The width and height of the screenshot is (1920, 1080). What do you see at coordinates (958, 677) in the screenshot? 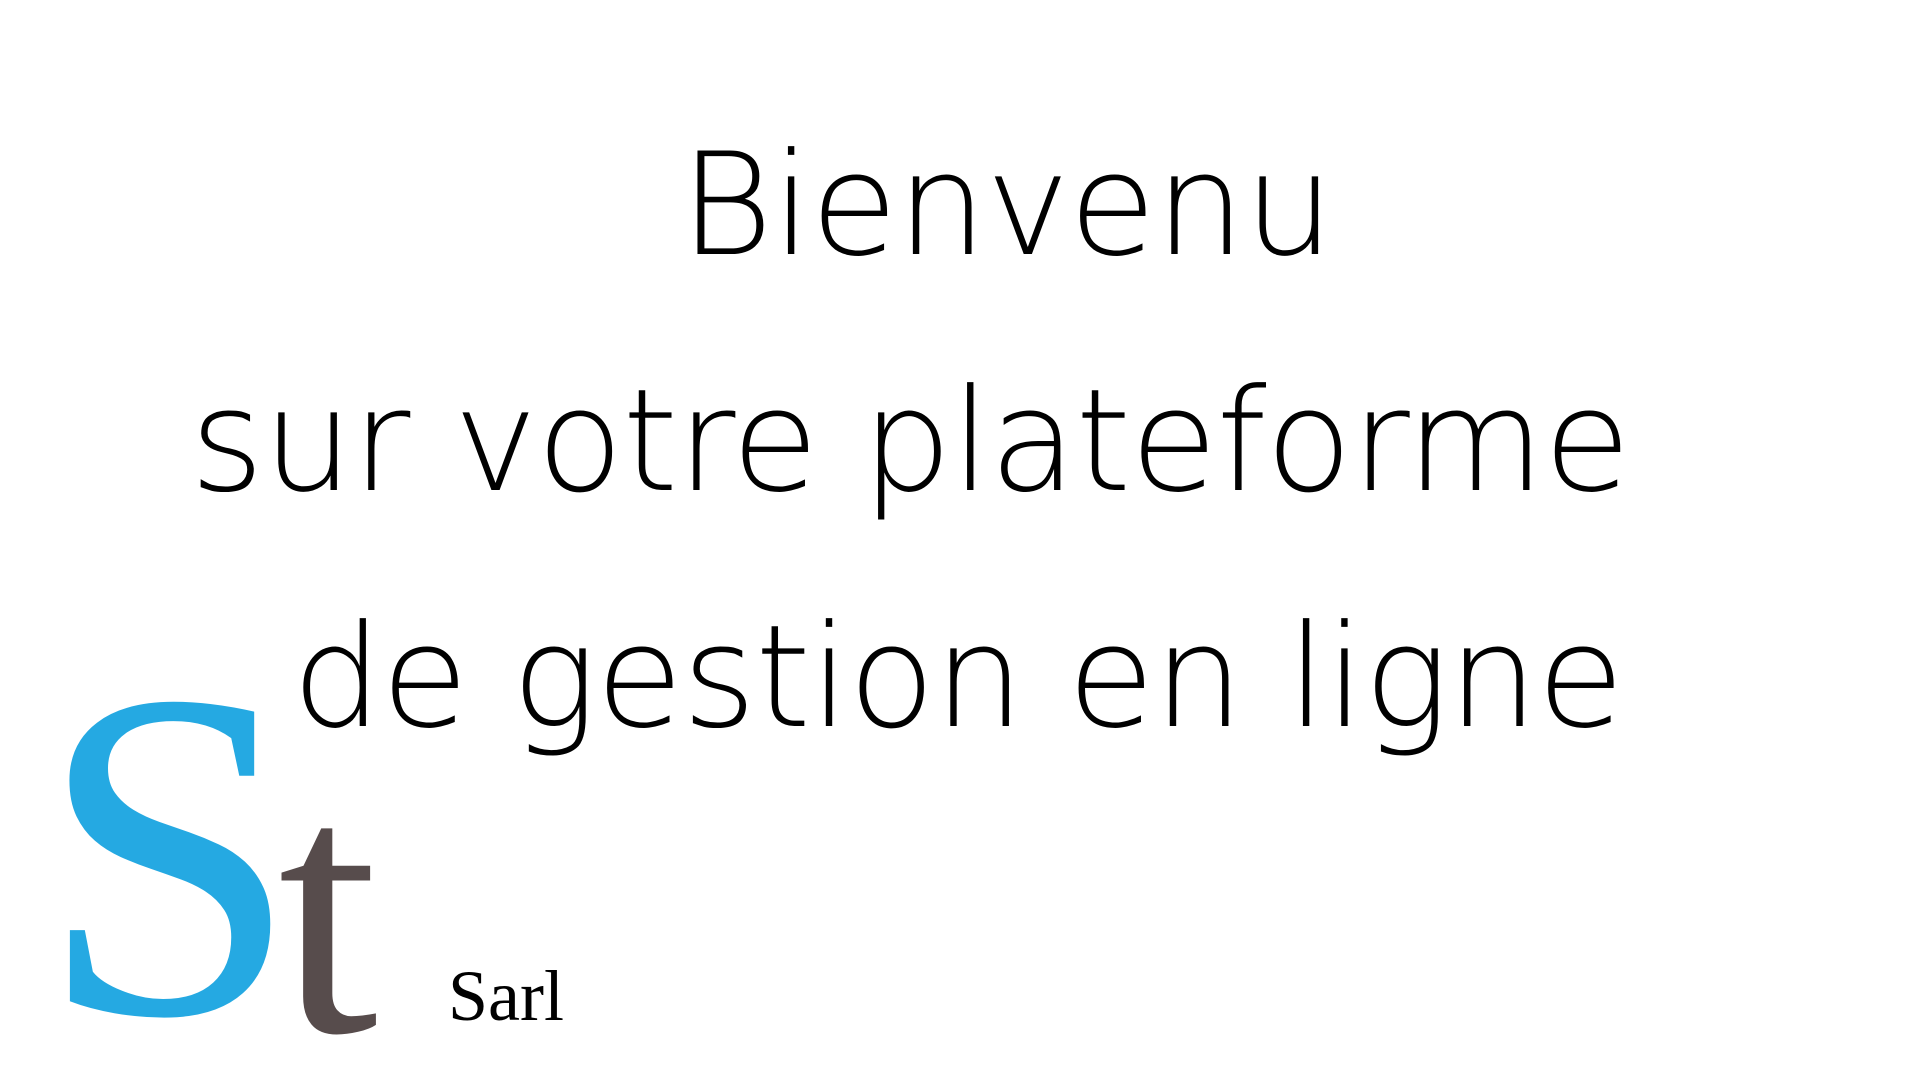
I see `welcome-line-3: de gestion en ligne` at bounding box center [958, 677].